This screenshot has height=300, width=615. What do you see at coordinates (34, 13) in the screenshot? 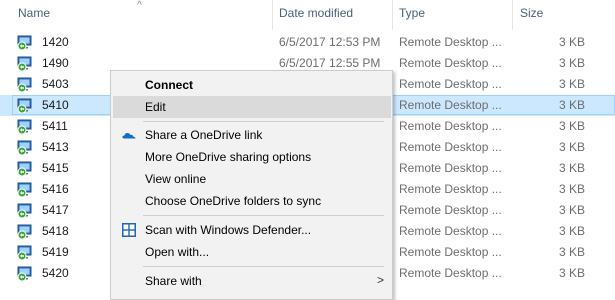
I see `column-header-name: Name` at bounding box center [34, 13].